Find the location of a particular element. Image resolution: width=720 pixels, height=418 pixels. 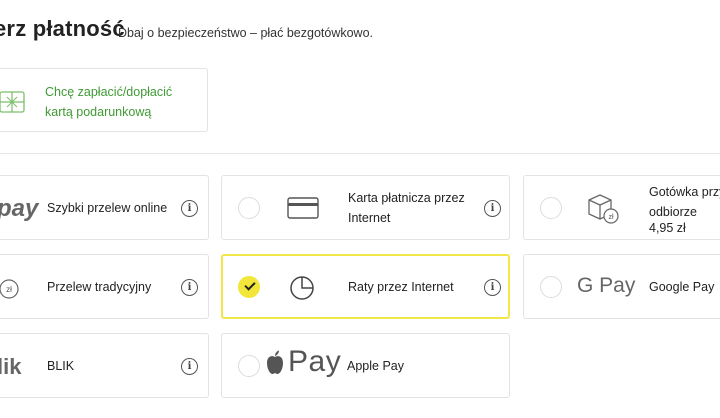

payment-card: Karta płatnicza przez Internet i is located at coordinates (365, 207).